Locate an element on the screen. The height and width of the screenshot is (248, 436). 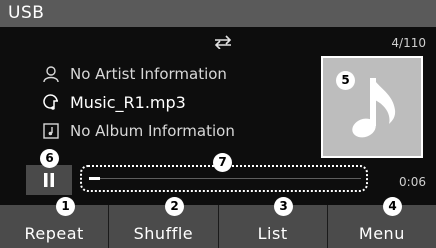
progress-track is located at coordinates (225, 178).